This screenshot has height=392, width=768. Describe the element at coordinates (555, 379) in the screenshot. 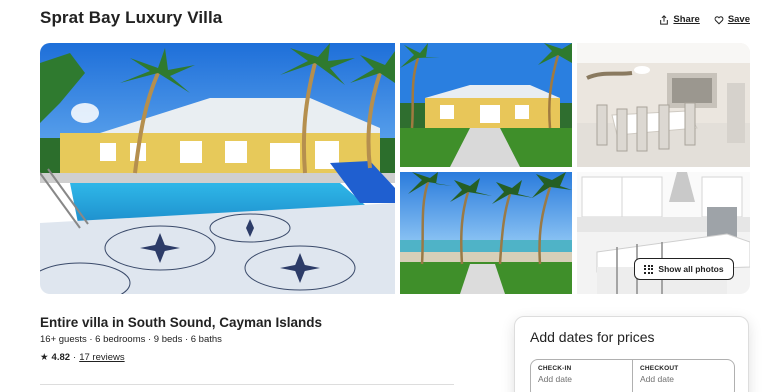

I see `checkin-value: Add date` at that location.